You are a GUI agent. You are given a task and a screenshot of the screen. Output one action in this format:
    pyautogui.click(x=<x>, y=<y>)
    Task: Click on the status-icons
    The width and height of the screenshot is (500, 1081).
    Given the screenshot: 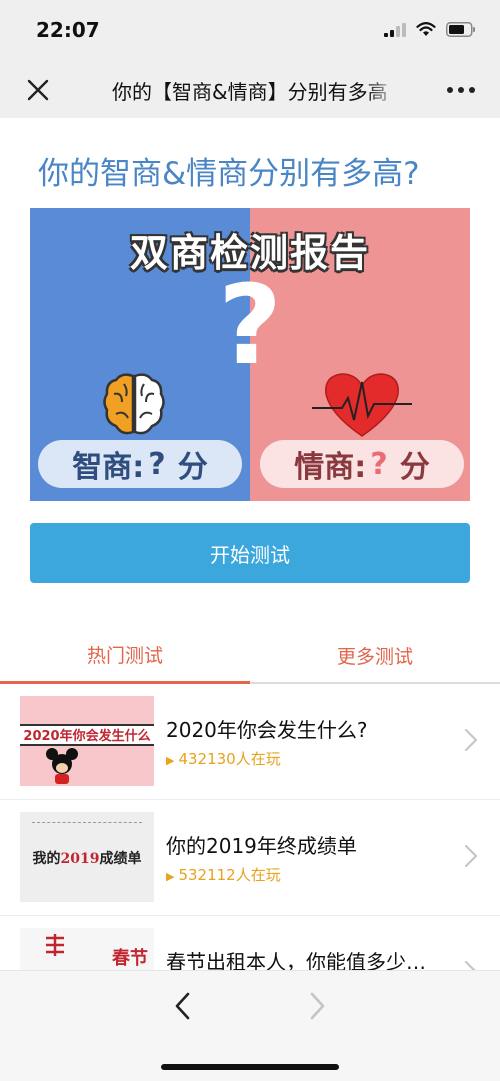 What is the action you would take?
    pyautogui.click(x=430, y=29)
    